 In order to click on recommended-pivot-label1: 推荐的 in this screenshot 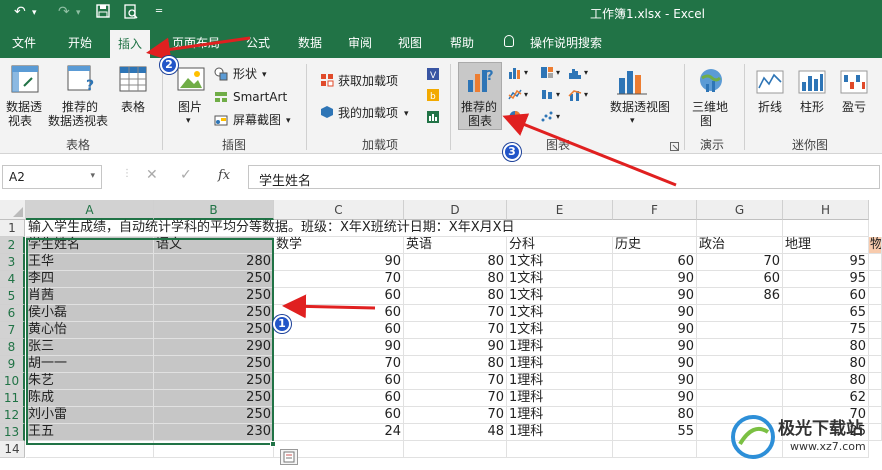, I will do `click(80, 107)`.